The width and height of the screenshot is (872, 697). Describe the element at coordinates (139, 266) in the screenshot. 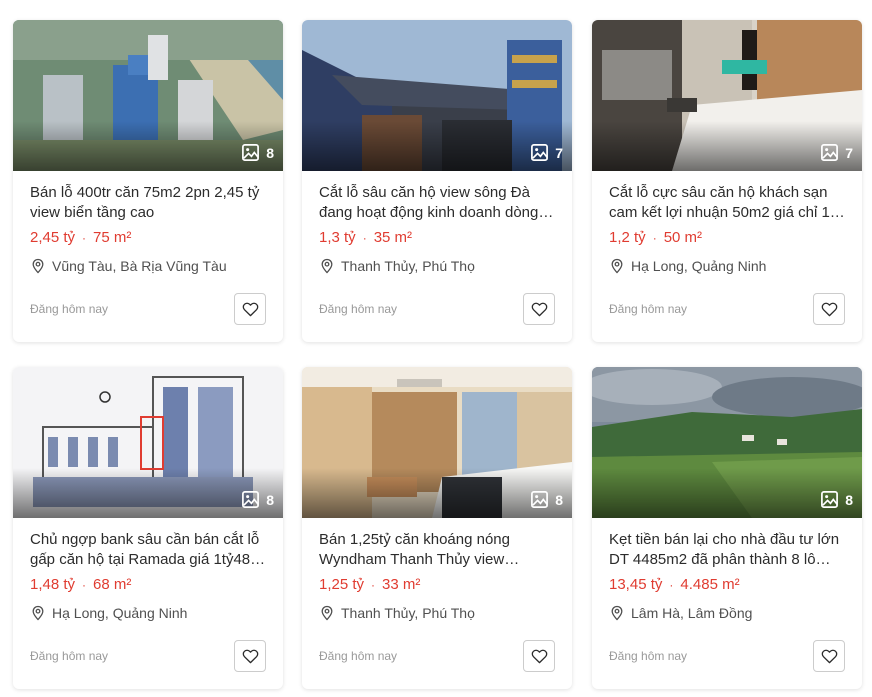

I see `location-text: Vũng Tàu, Bà Rịa Vũng Tàu` at that location.